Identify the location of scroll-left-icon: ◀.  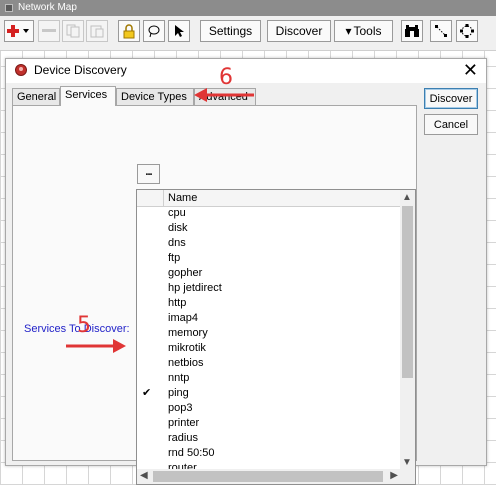
(144, 475).